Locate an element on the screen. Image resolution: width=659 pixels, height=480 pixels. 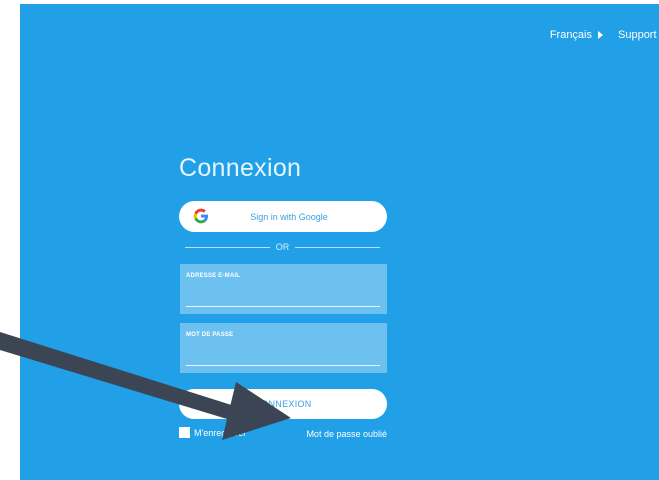
divider-line-right is located at coordinates (337, 247).